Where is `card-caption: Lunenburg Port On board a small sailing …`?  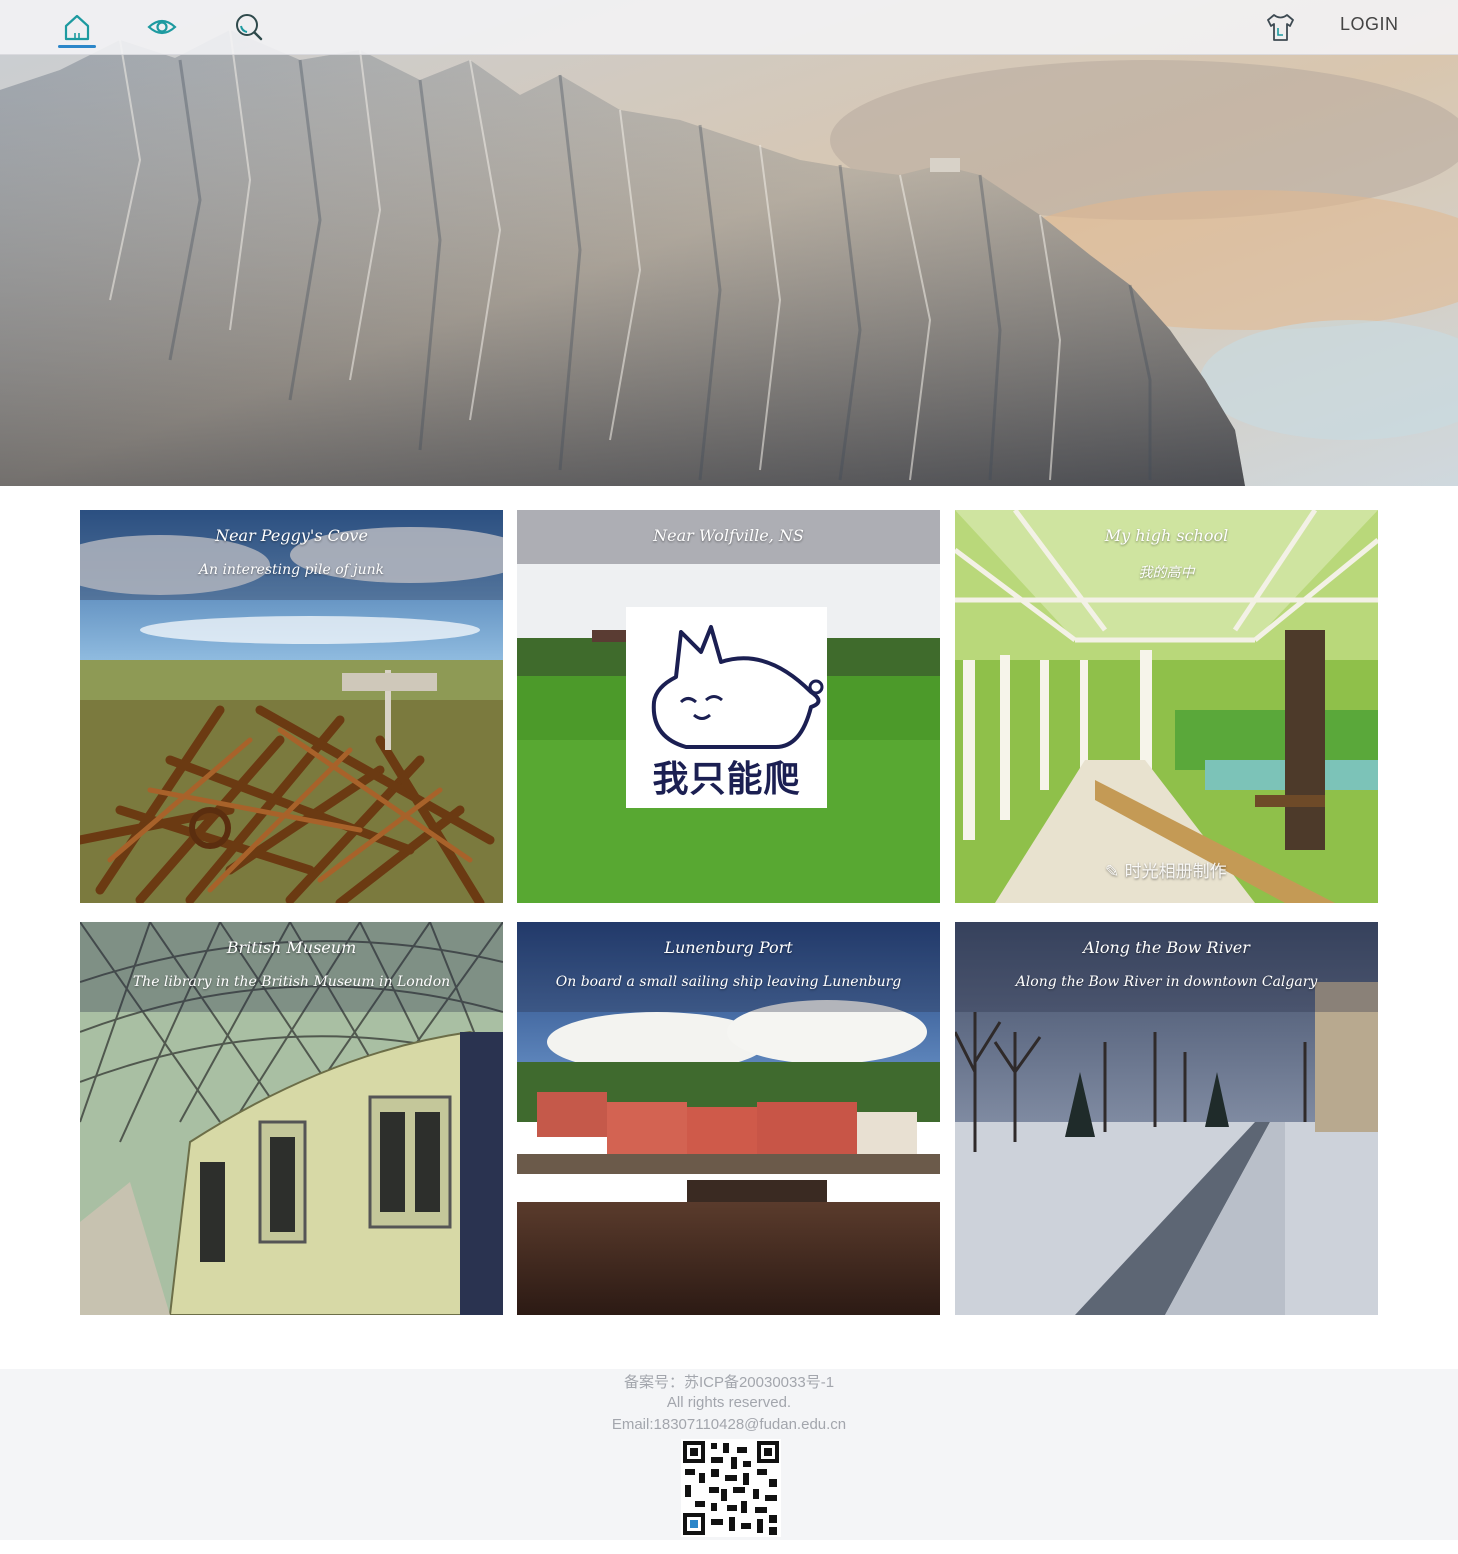 card-caption: Lunenburg Port On board a small sailing … is located at coordinates (728, 967).